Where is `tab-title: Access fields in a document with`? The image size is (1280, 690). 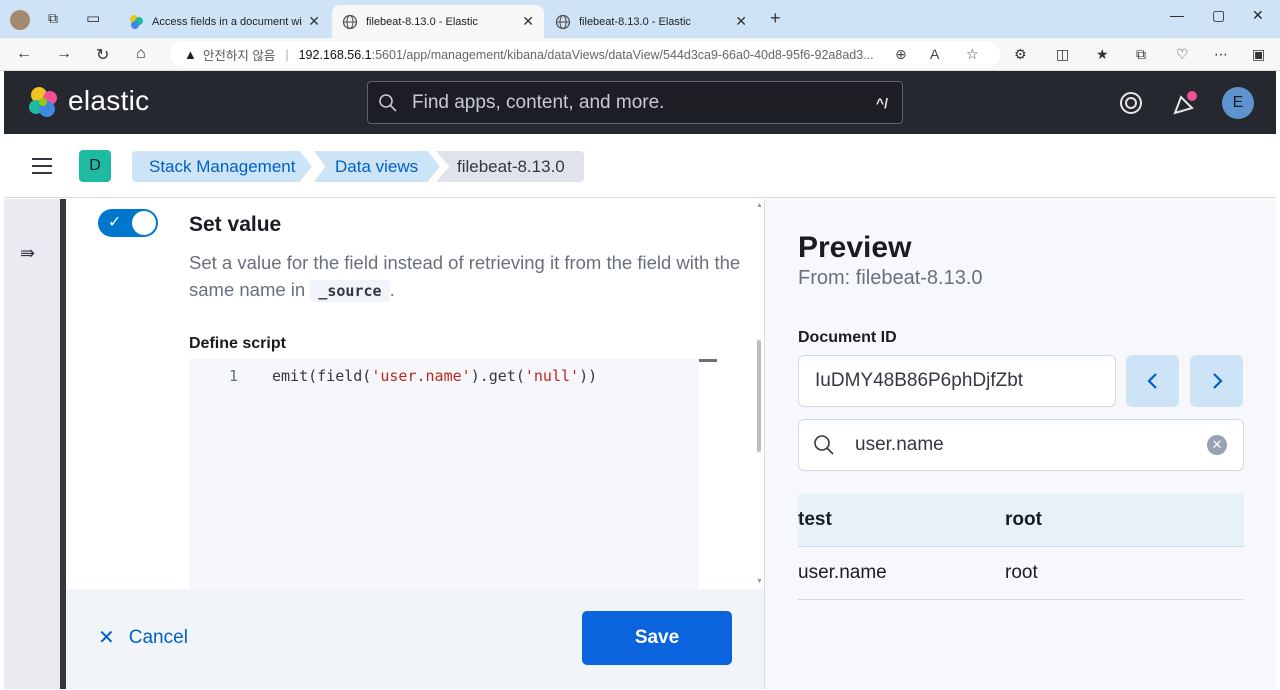 tab-title: Access fields in a document with is located at coordinates (227, 21).